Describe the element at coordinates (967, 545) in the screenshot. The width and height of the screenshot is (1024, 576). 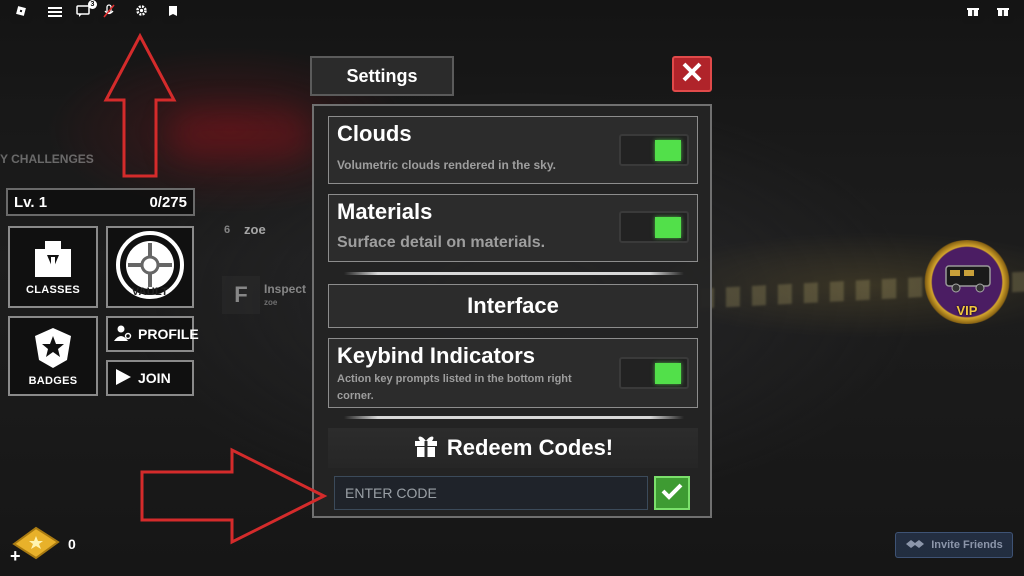
I see `invite-friends-label: Invite Friends` at that location.